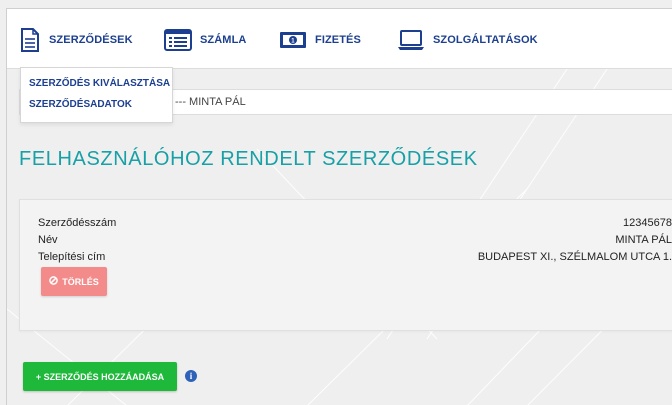  I want to click on info-icon: i, so click(191, 376).